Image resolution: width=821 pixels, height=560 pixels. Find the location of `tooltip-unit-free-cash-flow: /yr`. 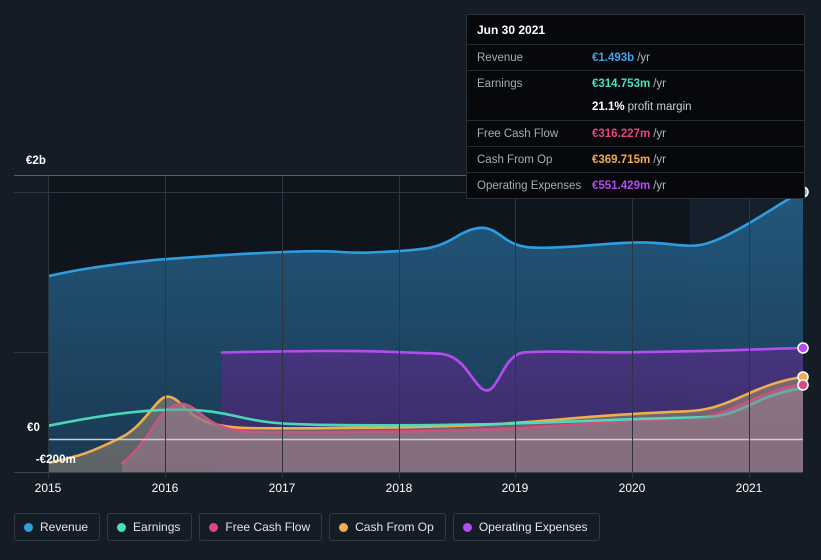

tooltip-unit-free-cash-flow: /yr is located at coordinates (659, 133).